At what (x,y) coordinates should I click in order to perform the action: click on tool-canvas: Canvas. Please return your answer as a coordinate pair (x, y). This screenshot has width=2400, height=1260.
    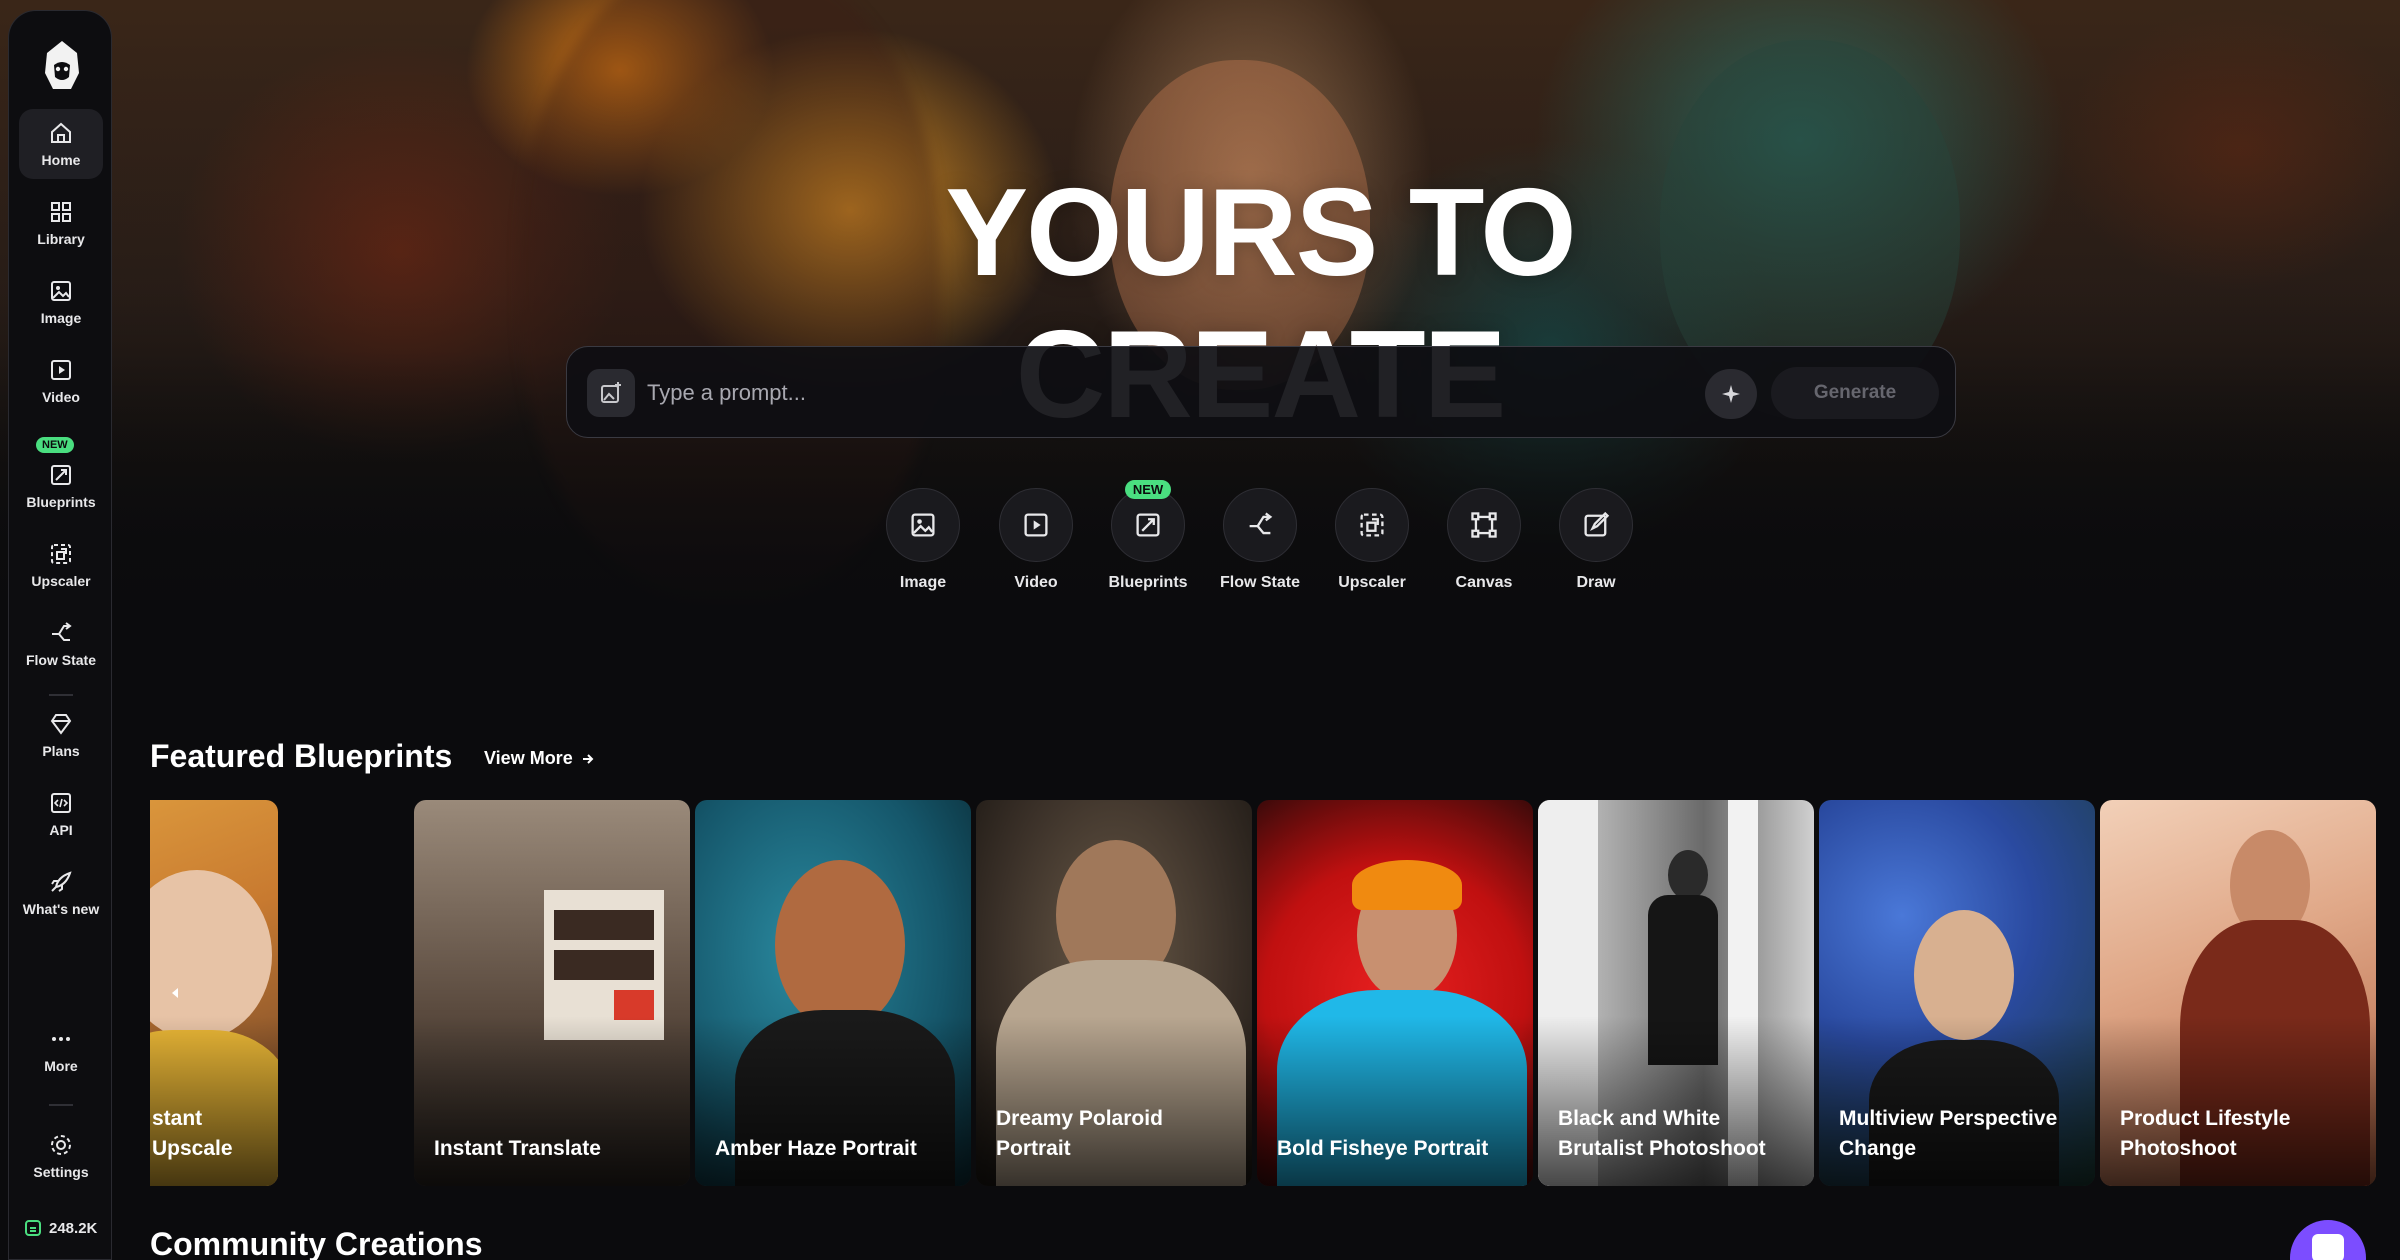
    Looking at the image, I should click on (1484, 540).